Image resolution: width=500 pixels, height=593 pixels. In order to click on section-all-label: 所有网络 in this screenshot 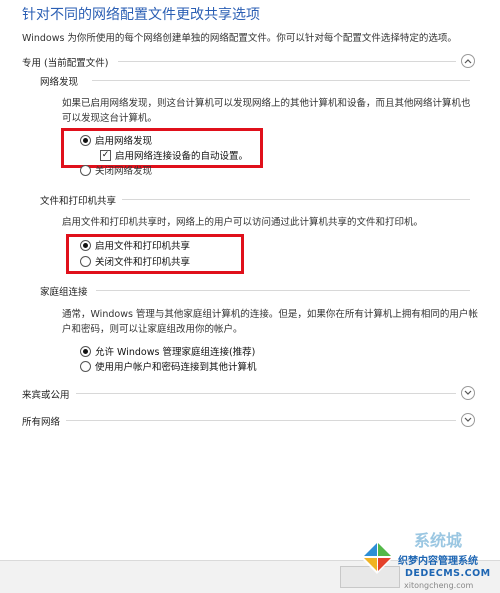, I will do `click(41, 421)`.